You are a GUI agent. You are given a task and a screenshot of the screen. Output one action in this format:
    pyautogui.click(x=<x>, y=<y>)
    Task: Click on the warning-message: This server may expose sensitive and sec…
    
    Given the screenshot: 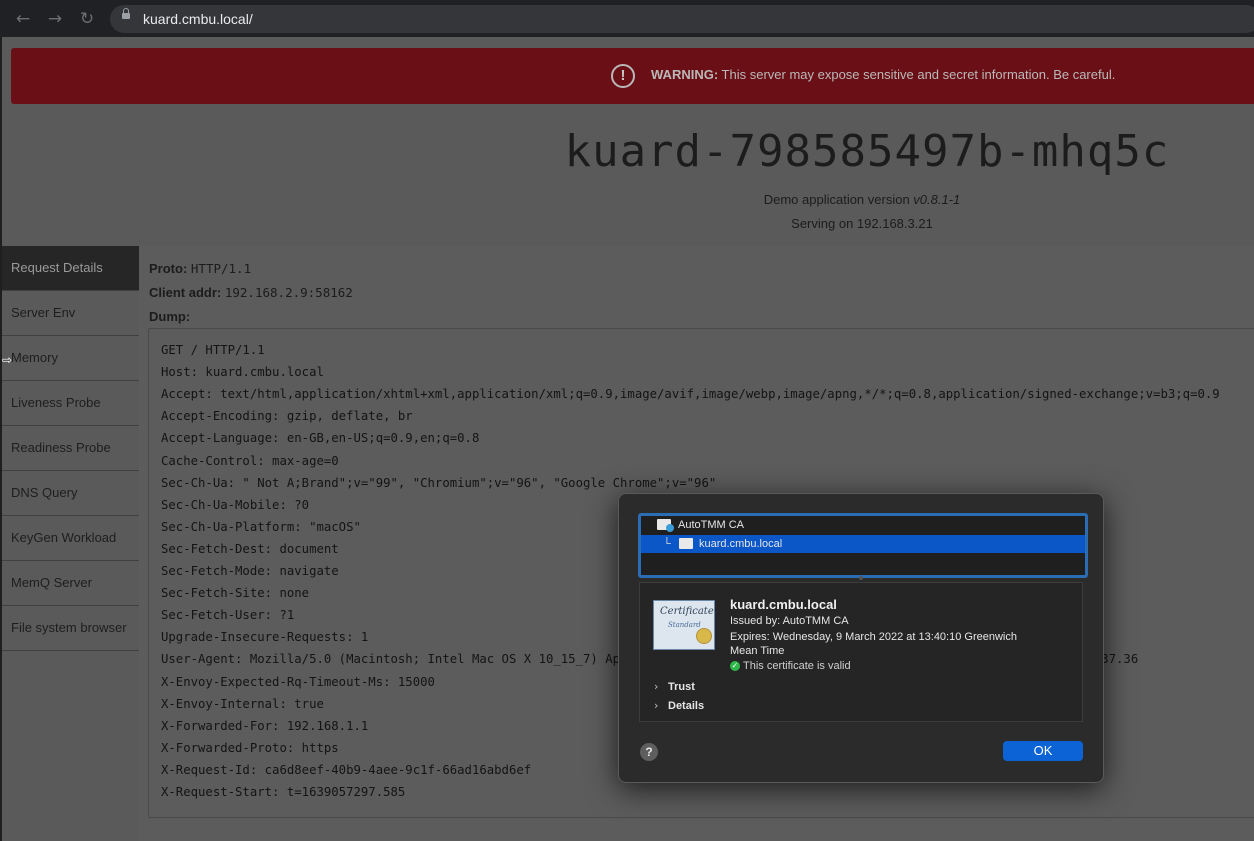 What is the action you would take?
    pyautogui.click(x=917, y=74)
    